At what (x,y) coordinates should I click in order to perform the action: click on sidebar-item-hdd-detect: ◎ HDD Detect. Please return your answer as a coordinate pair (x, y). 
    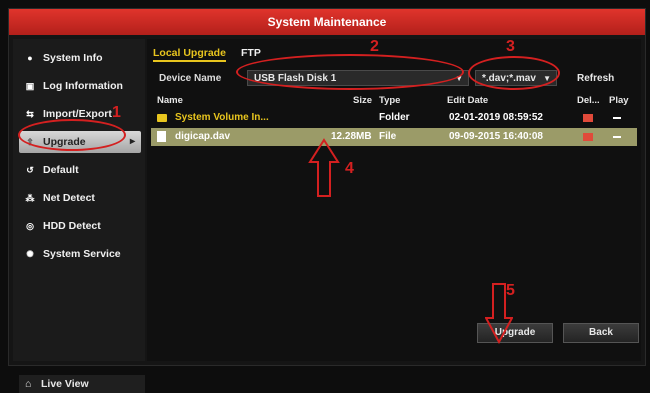
    Looking at the image, I should click on (80, 226).